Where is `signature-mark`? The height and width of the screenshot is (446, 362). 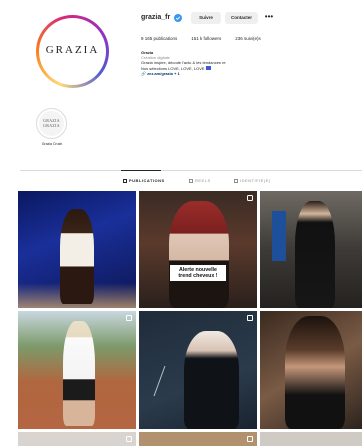 signature-mark is located at coordinates (169, 381).